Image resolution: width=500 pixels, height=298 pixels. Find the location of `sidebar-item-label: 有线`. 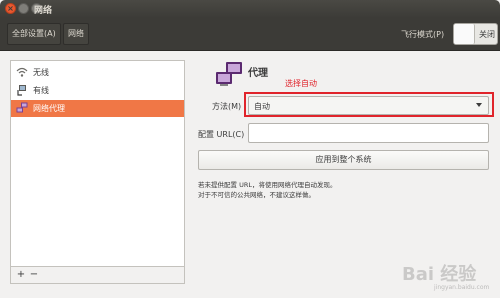

sidebar-item-label: 有线 is located at coordinates (41, 90).